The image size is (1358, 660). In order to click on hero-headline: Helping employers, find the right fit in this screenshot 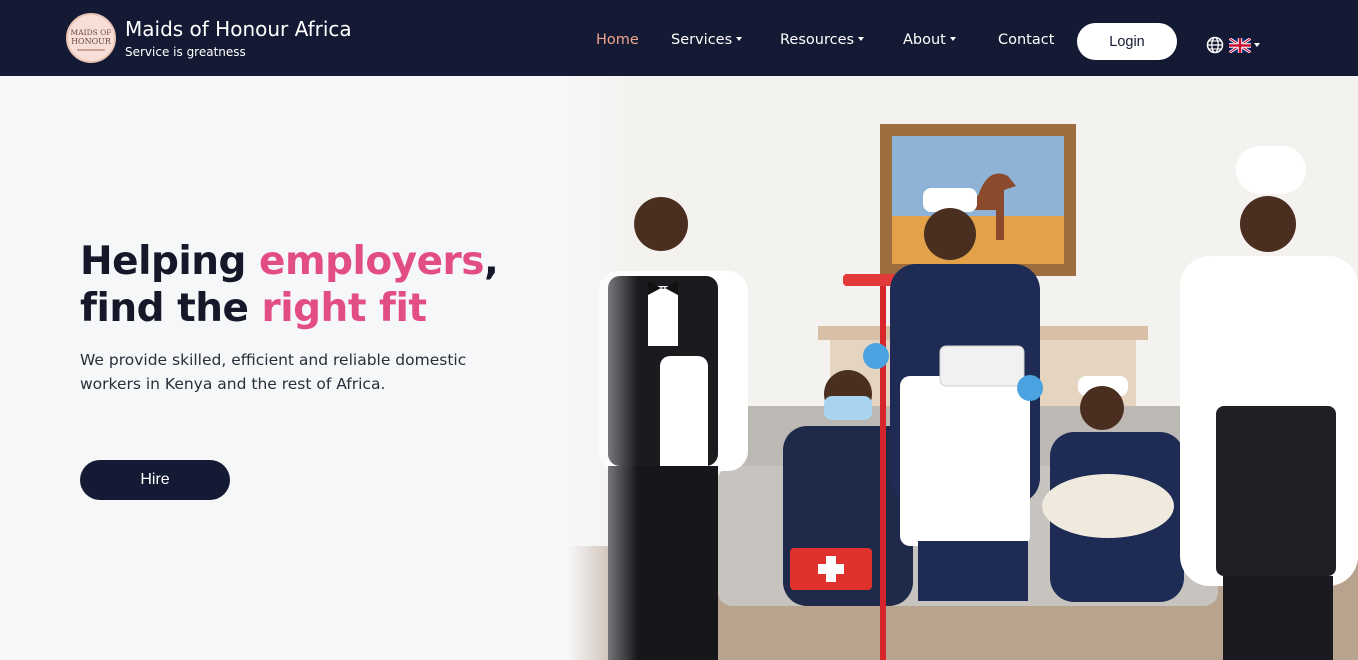, I will do `click(289, 285)`.